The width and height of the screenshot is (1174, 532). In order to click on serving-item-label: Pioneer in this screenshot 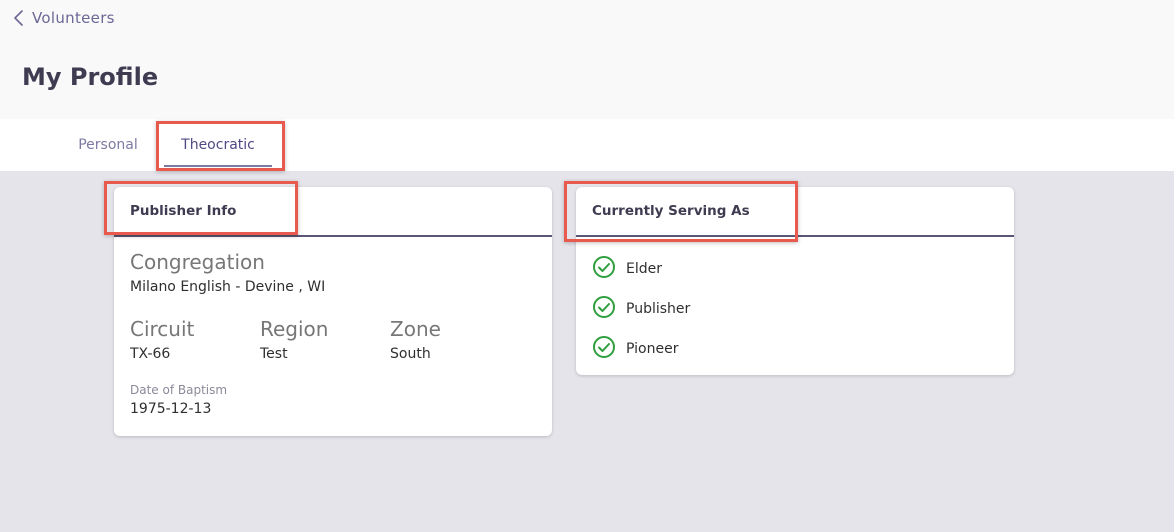, I will do `click(652, 349)`.